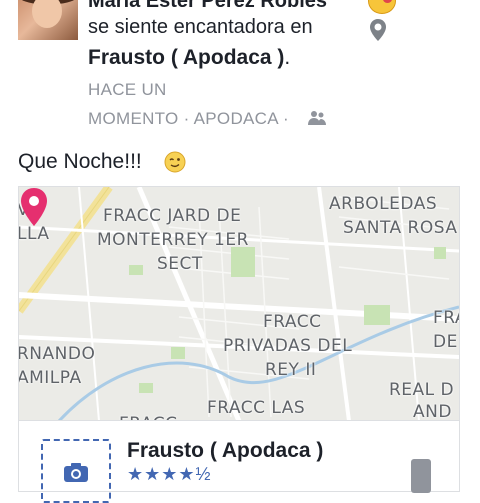  I want to click on map-label-jard-1: FRACC JARD DE, so click(172, 216).